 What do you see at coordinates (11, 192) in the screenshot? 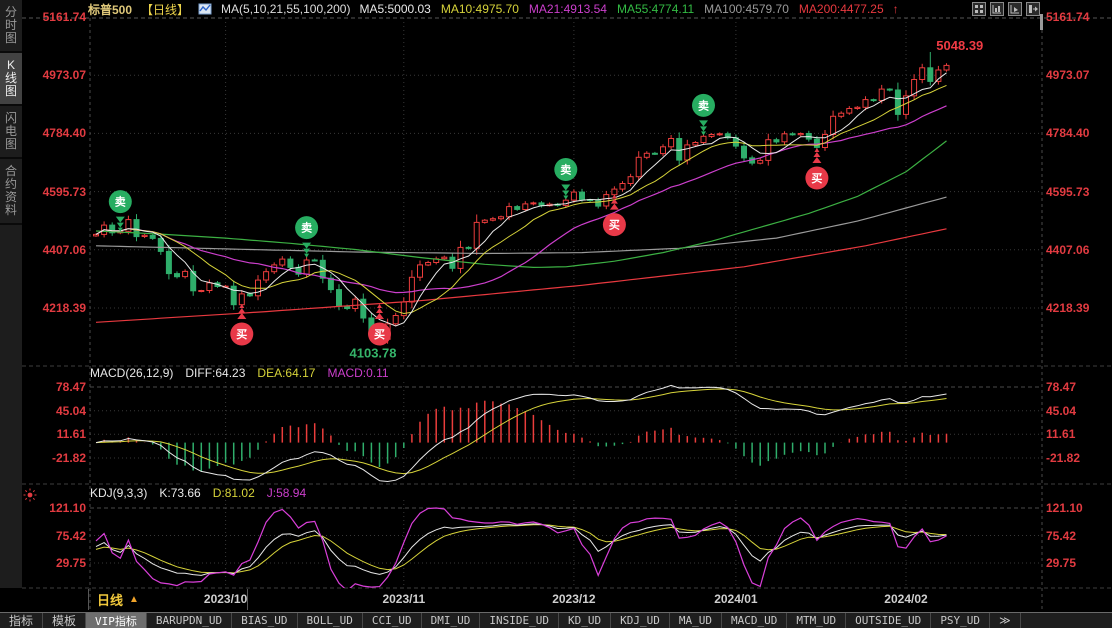
I see `sidebar-item-合约资料: 合 约 资 料` at bounding box center [11, 192].